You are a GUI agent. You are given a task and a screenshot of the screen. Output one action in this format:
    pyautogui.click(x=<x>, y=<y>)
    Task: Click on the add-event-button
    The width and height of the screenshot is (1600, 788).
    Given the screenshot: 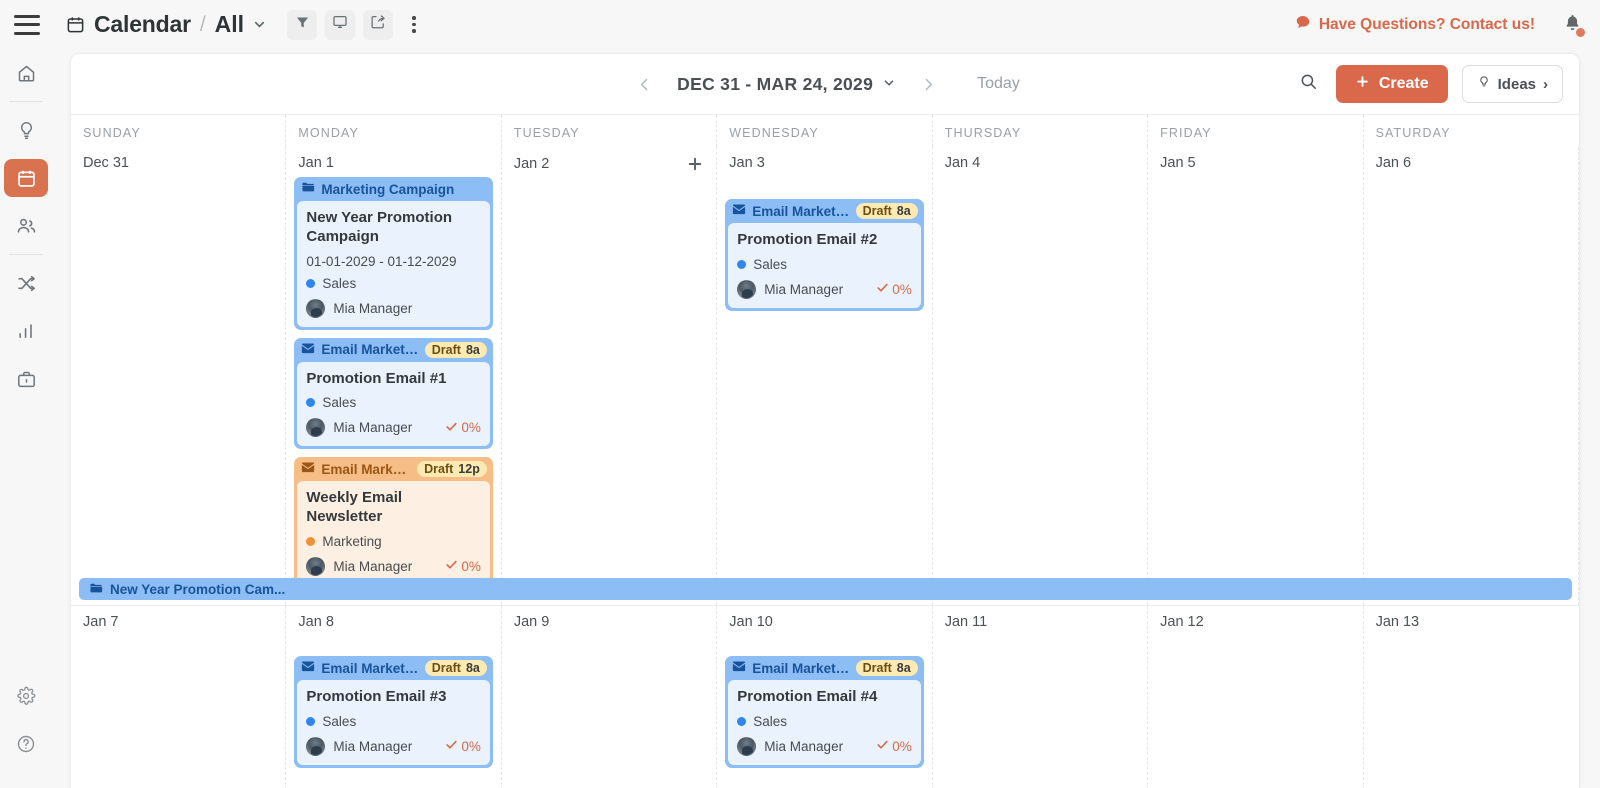 What is the action you would take?
    pyautogui.click(x=695, y=164)
    